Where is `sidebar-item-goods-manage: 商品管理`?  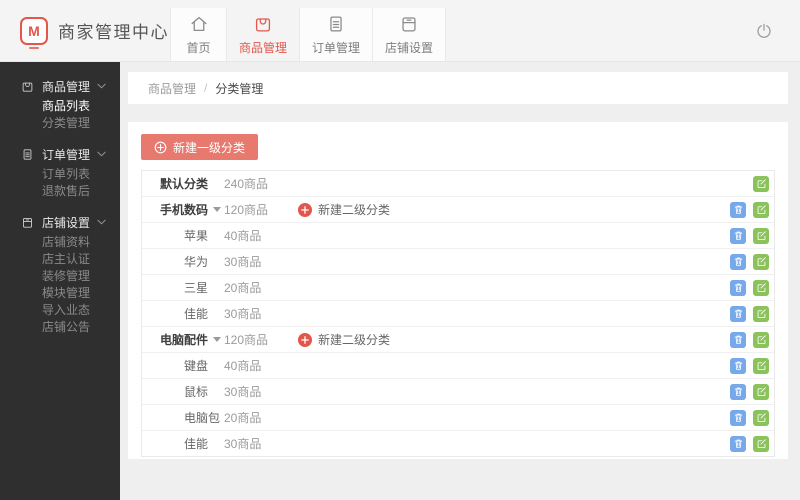
sidebar-item-goods-manage: 商品管理 is located at coordinates (60, 86).